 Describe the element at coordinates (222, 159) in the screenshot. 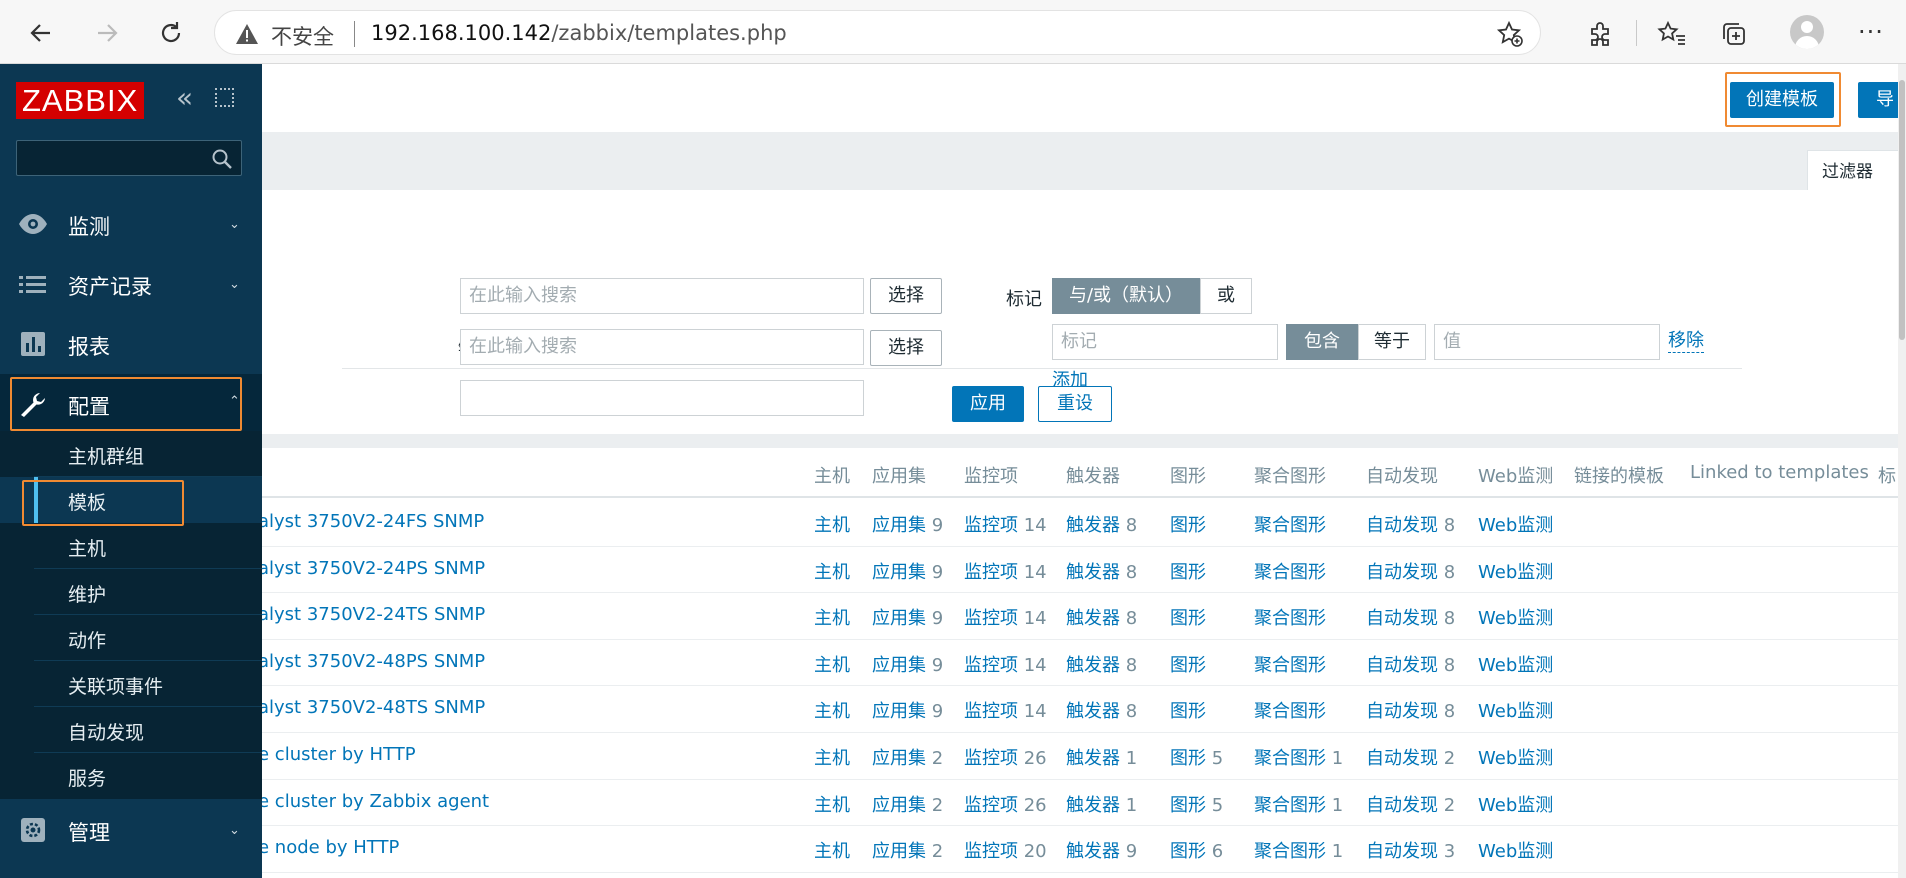

I see `search-icon` at that location.